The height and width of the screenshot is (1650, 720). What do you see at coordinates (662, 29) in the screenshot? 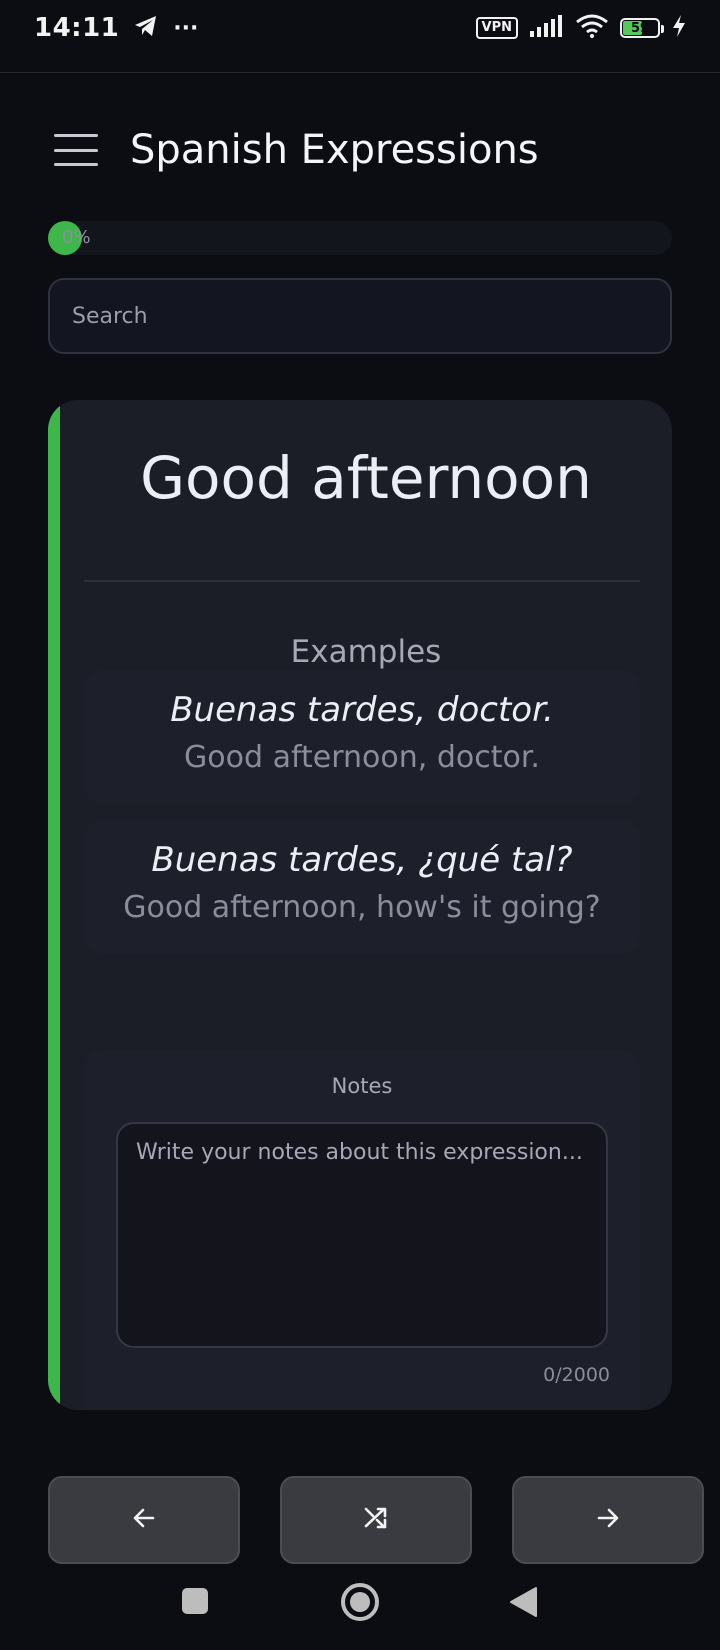
I see `battery-tip` at bounding box center [662, 29].